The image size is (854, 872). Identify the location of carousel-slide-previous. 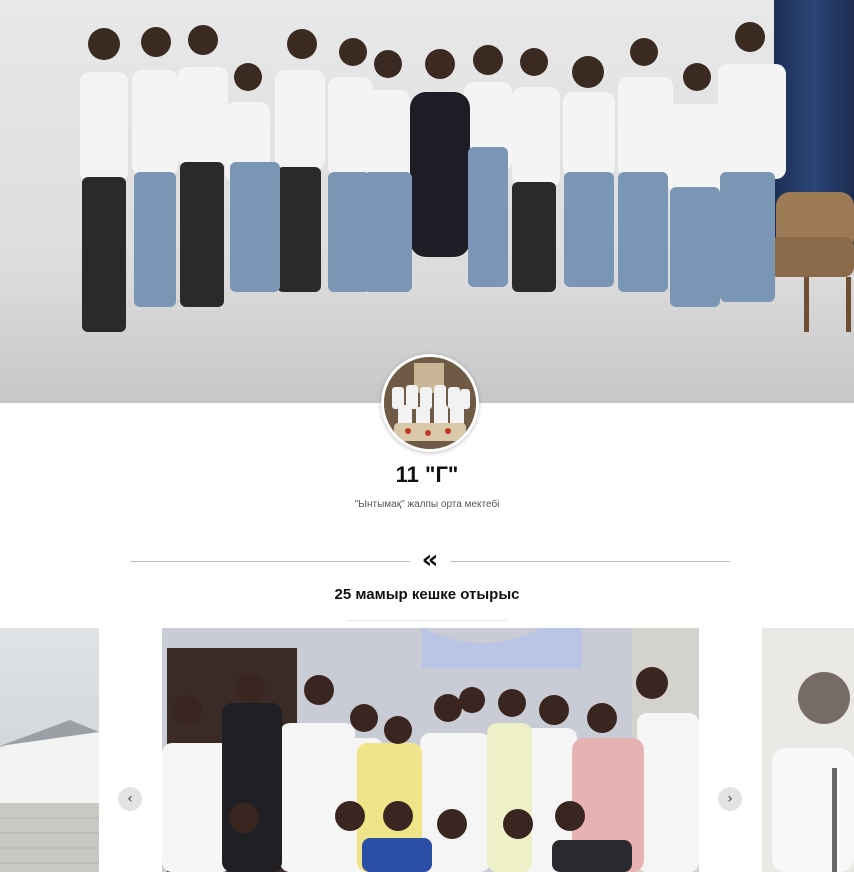
(49, 750).